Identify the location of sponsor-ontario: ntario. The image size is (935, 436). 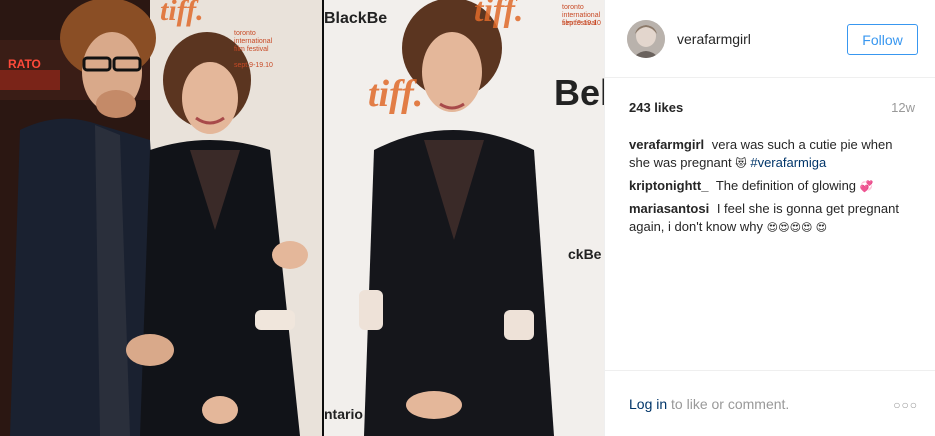
(343, 414).